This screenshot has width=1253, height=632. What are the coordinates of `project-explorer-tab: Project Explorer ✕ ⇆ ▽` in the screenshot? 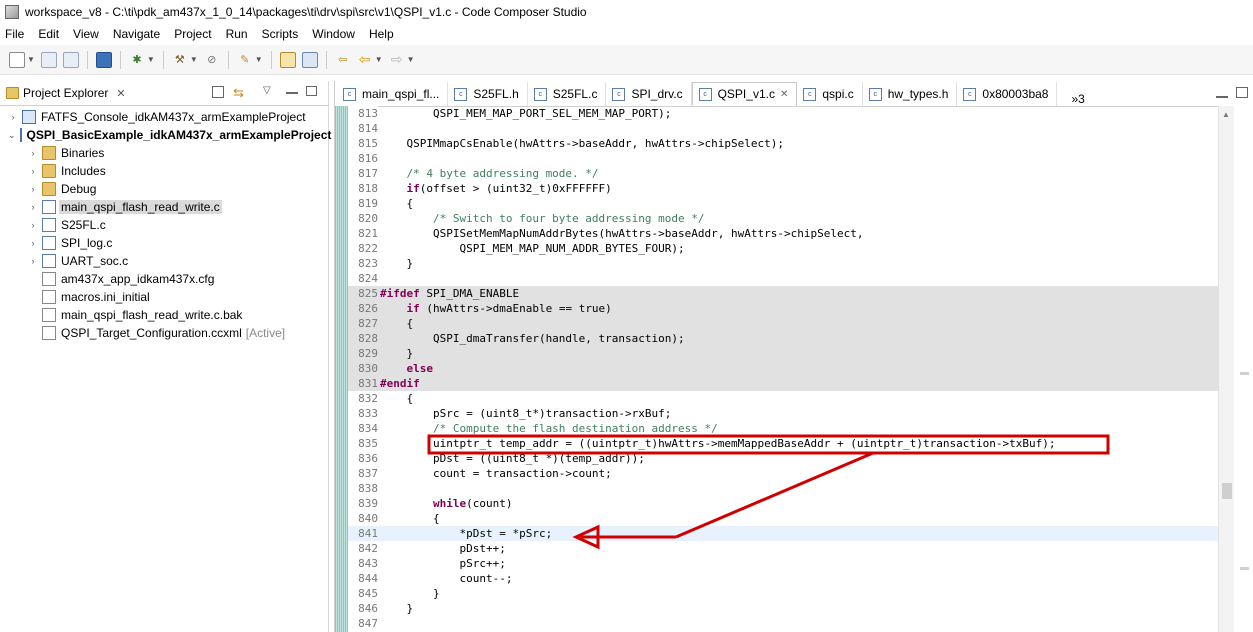 It's located at (164, 93).